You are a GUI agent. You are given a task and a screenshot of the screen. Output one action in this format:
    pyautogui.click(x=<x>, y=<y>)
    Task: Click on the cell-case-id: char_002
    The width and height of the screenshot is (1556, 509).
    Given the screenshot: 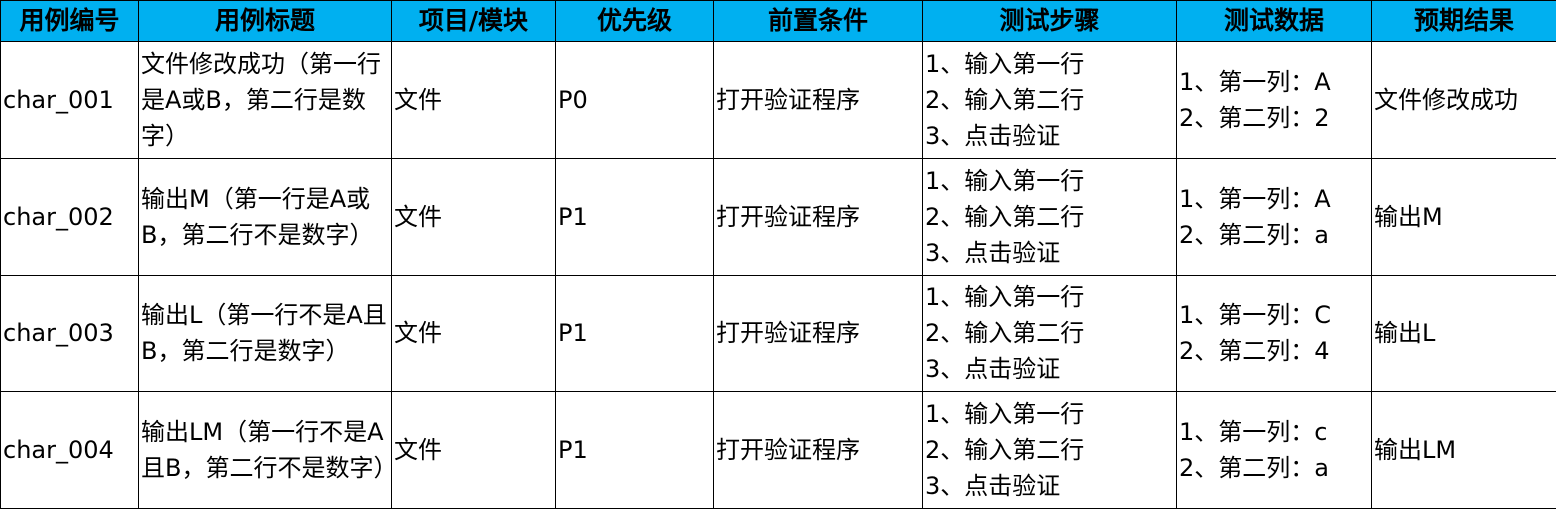 What is the action you would take?
    pyautogui.click(x=69, y=216)
    